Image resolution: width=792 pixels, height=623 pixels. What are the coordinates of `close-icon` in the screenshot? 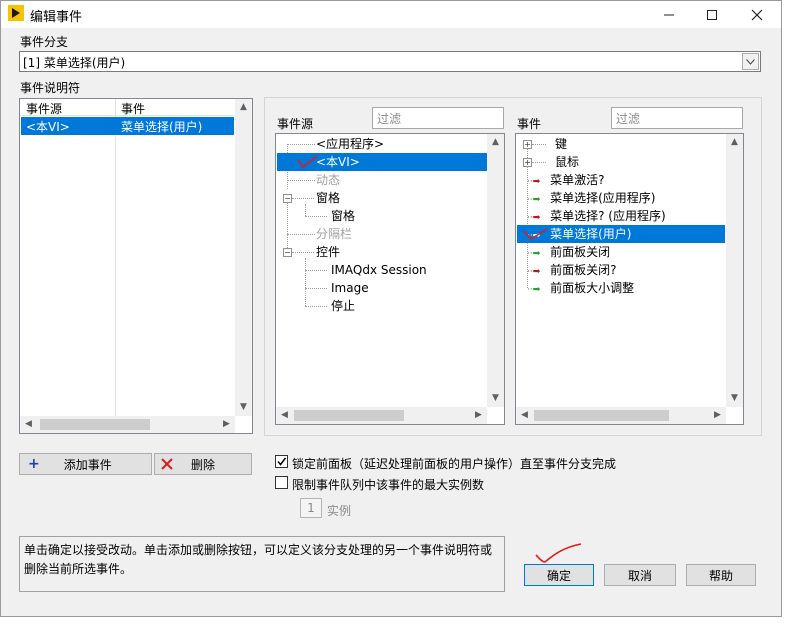 It's located at (757, 14).